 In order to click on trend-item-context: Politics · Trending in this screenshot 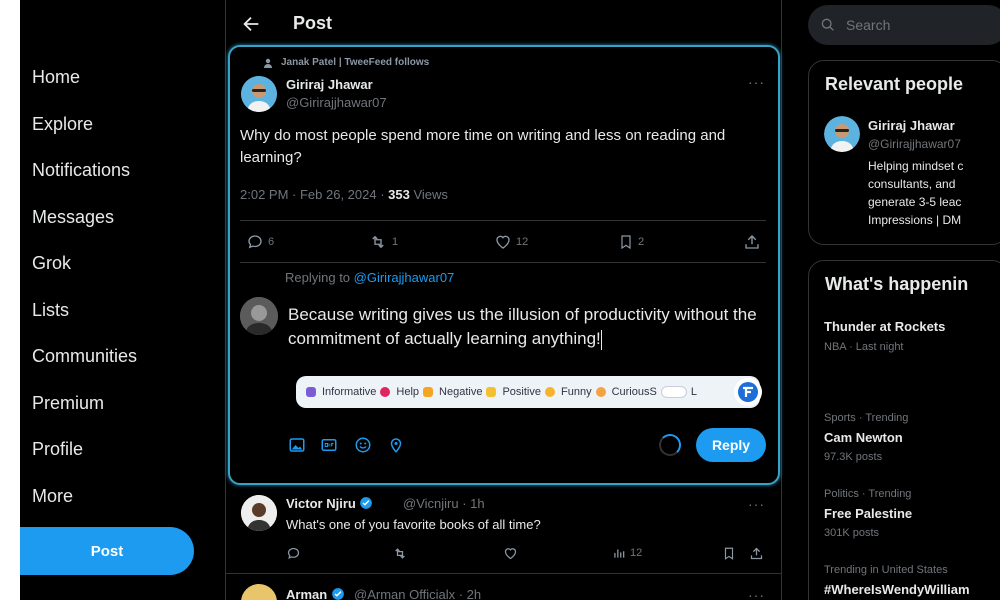, I will do `click(868, 494)`.